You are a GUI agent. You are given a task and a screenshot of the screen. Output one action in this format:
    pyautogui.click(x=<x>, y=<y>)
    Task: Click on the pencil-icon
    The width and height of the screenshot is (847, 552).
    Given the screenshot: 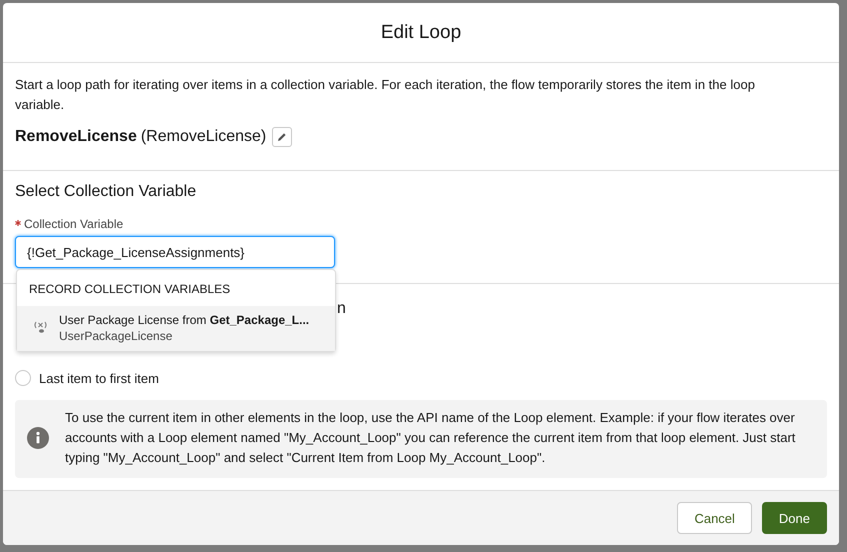 What is the action you would take?
    pyautogui.click(x=282, y=137)
    